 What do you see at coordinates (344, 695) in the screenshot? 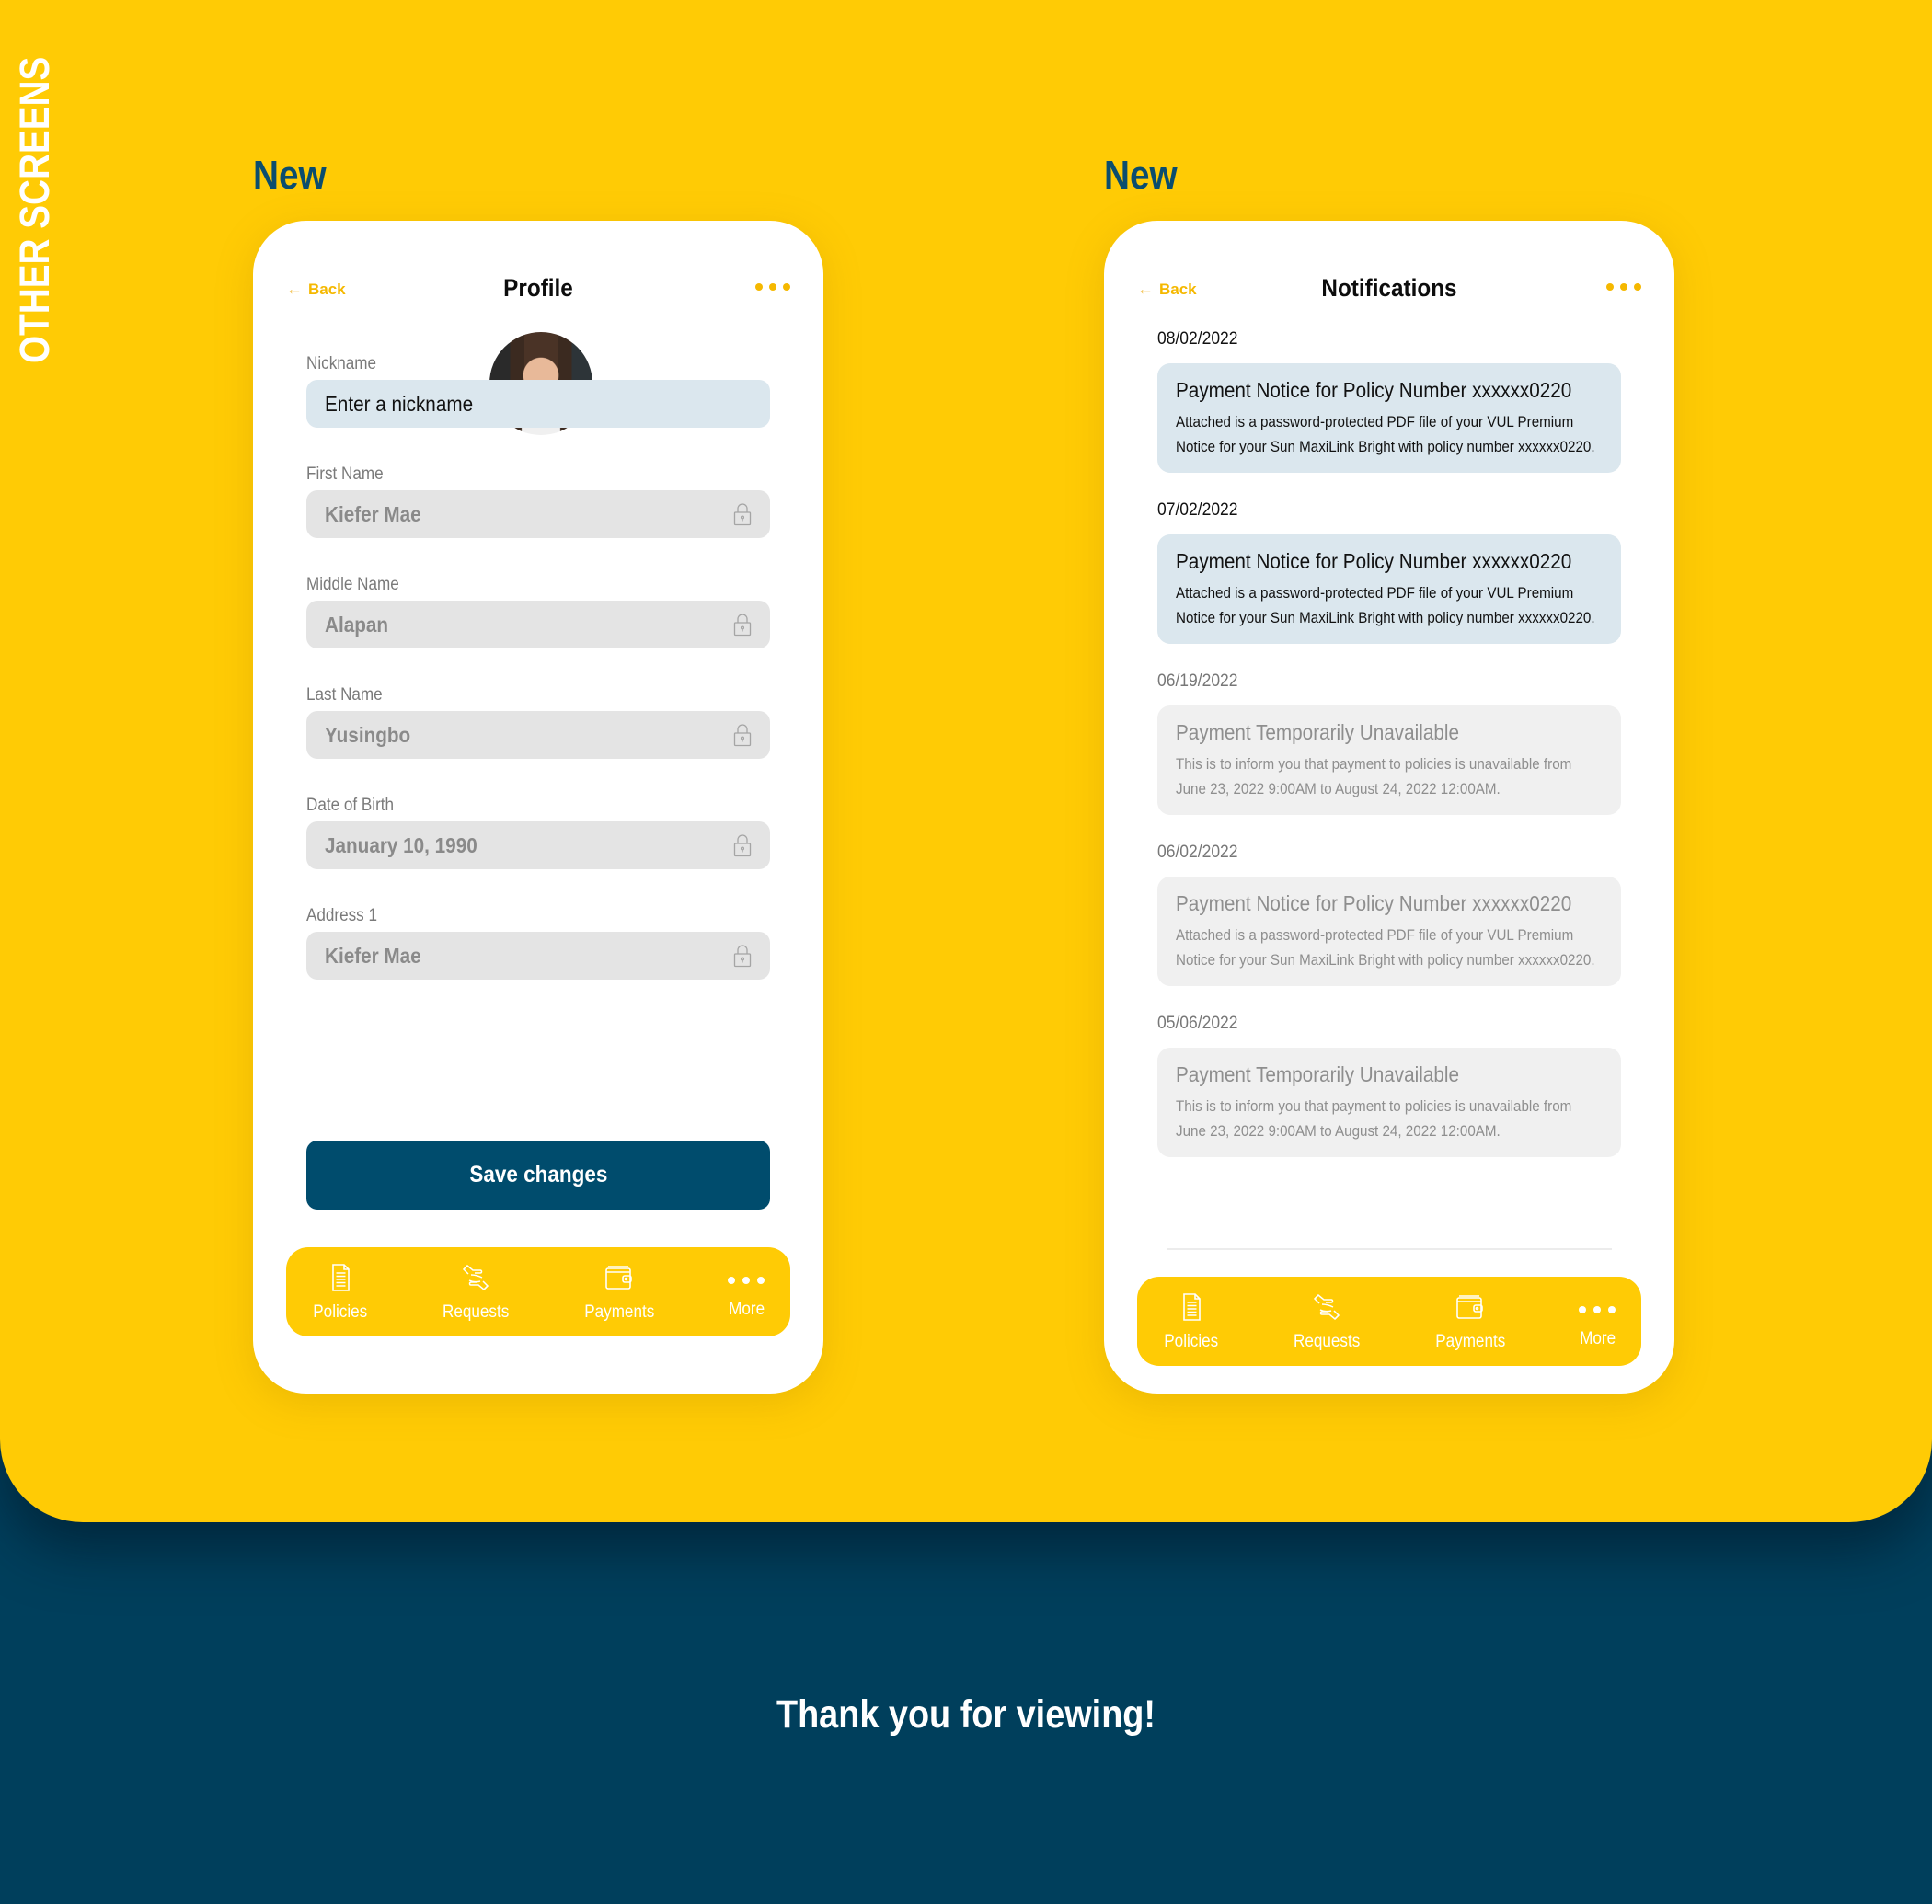
I see `last-name-label: Last Name` at bounding box center [344, 695].